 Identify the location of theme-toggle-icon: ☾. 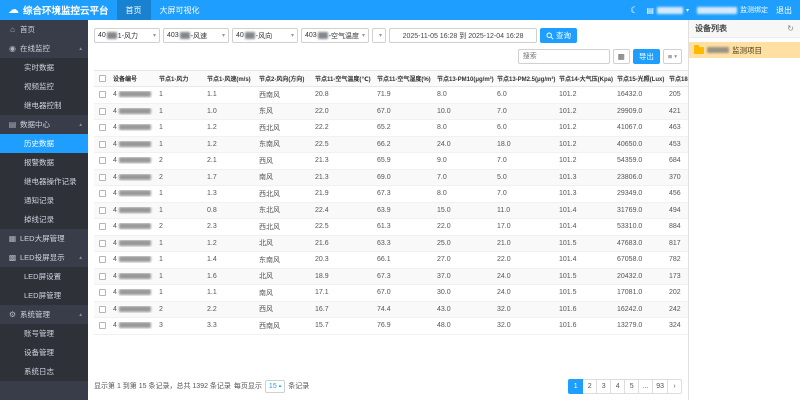
(634, 10).